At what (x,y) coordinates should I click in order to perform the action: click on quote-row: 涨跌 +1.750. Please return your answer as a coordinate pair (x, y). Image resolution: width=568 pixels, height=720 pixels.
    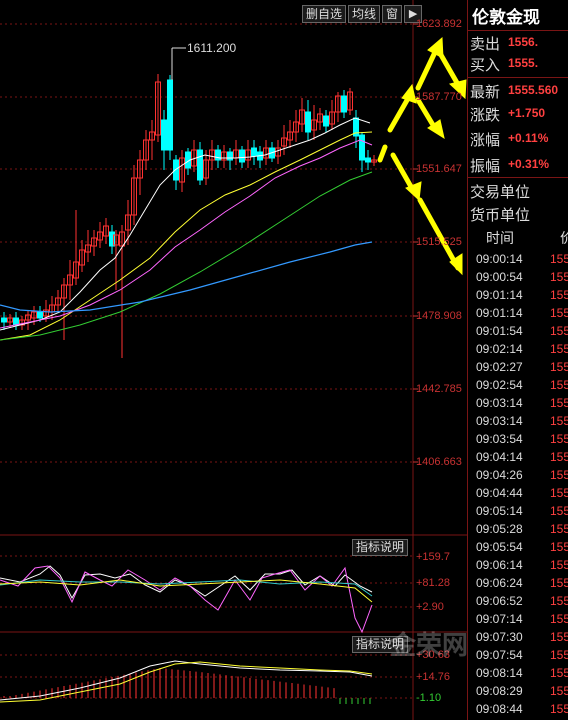
    Looking at the image, I should click on (518, 114).